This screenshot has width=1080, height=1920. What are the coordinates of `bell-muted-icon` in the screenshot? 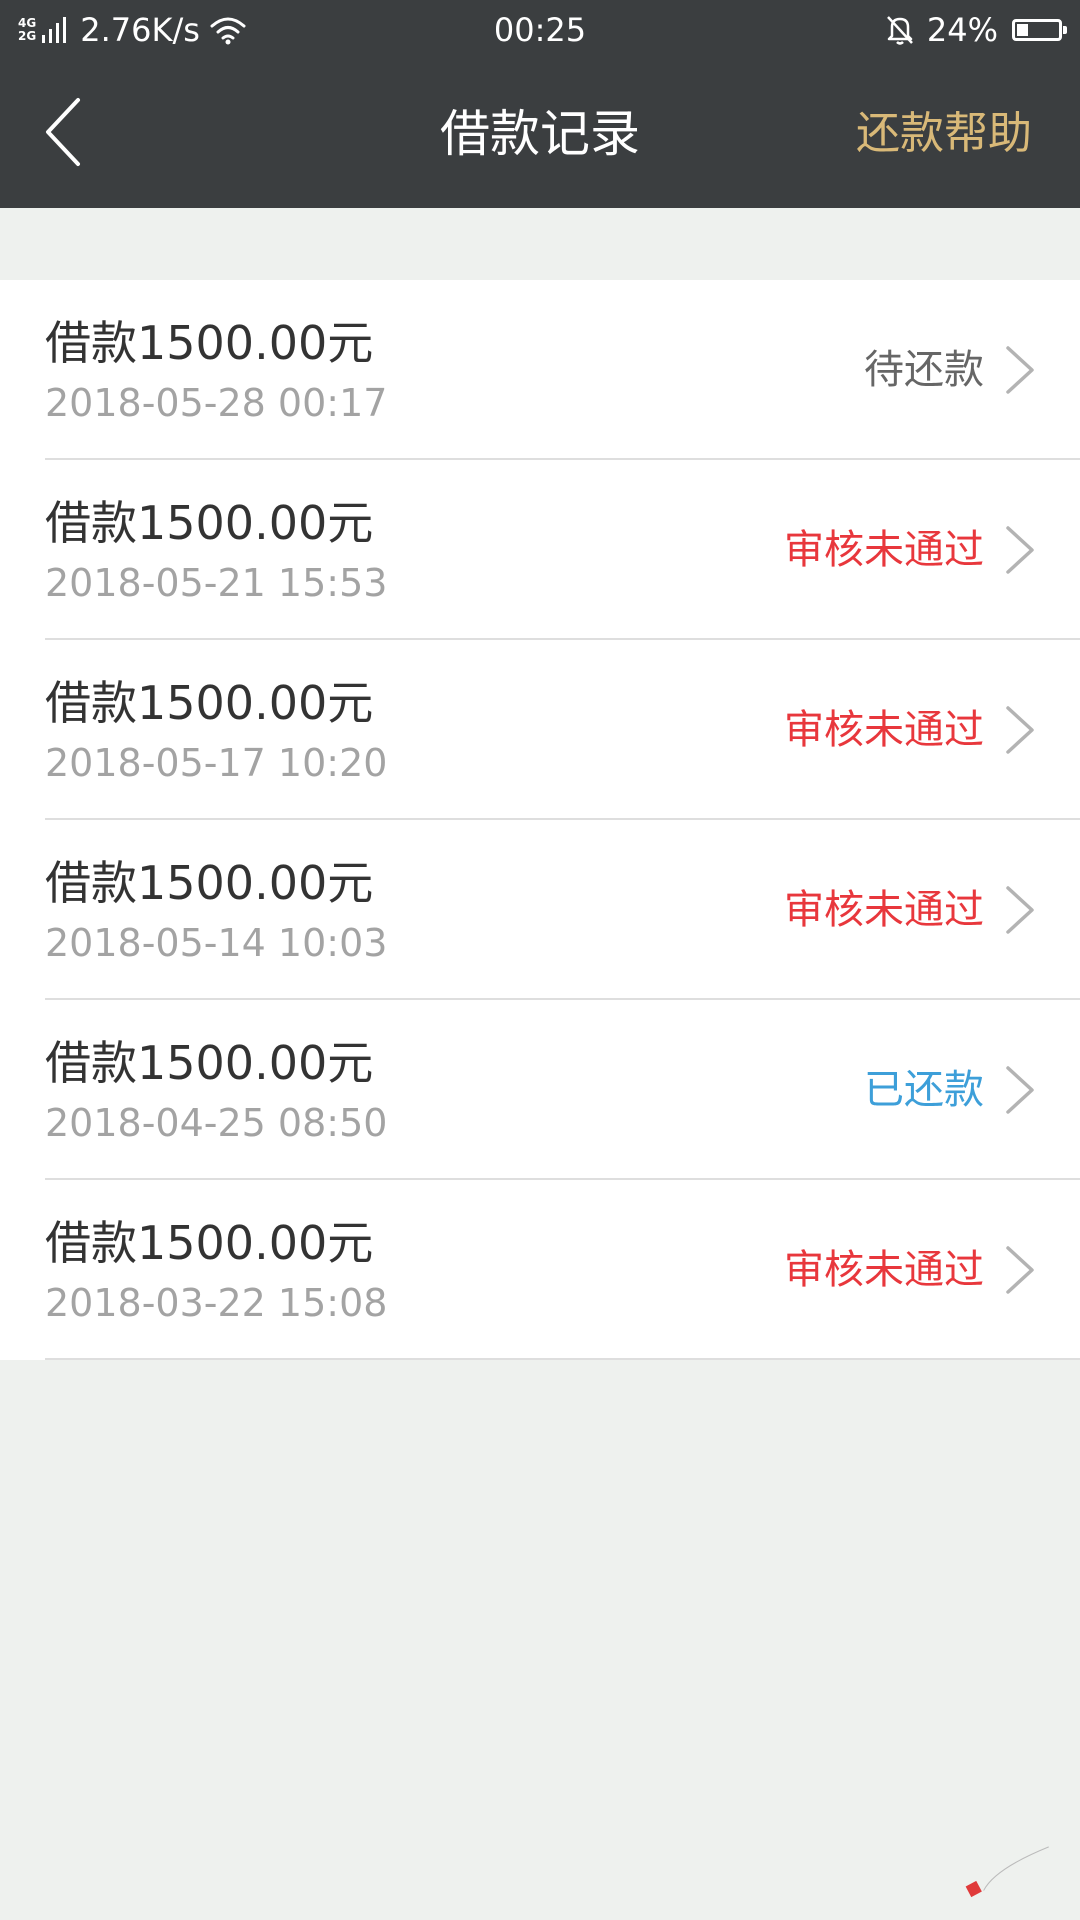 It's located at (899, 30).